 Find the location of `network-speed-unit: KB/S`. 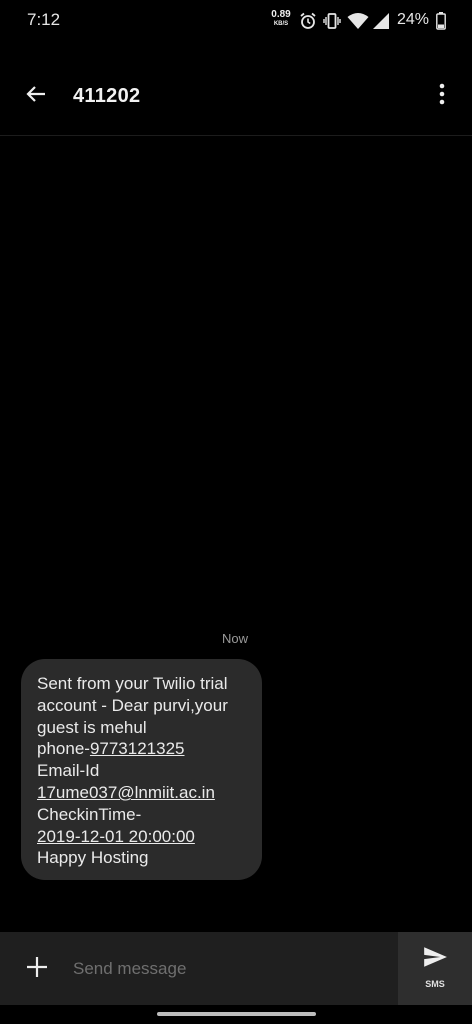

network-speed-unit: KB/S is located at coordinates (281, 24).